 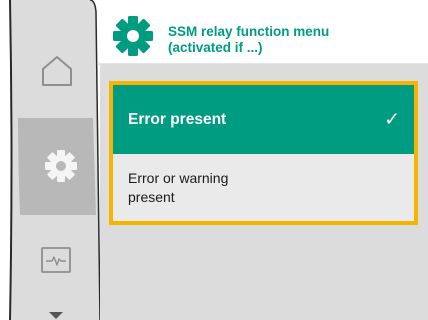 I want to click on checkmark-icon: ✓, so click(x=392, y=119).